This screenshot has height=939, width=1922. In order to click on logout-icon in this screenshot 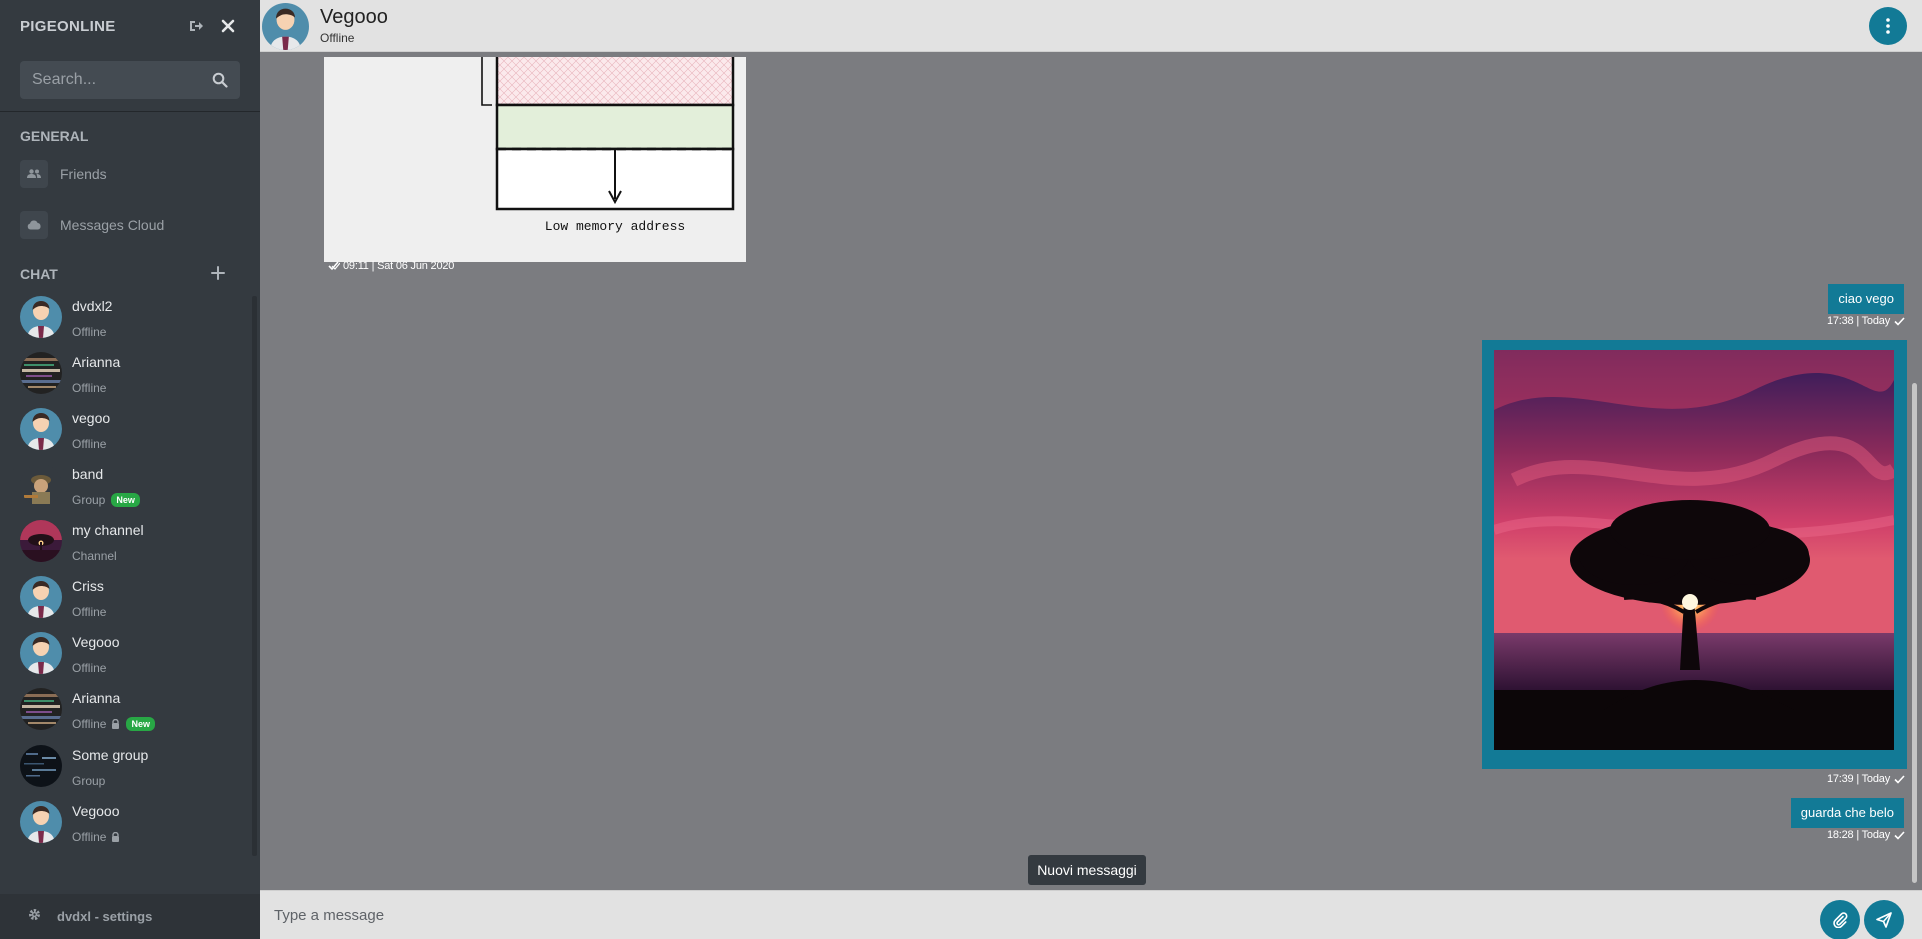, I will do `click(196, 26)`.